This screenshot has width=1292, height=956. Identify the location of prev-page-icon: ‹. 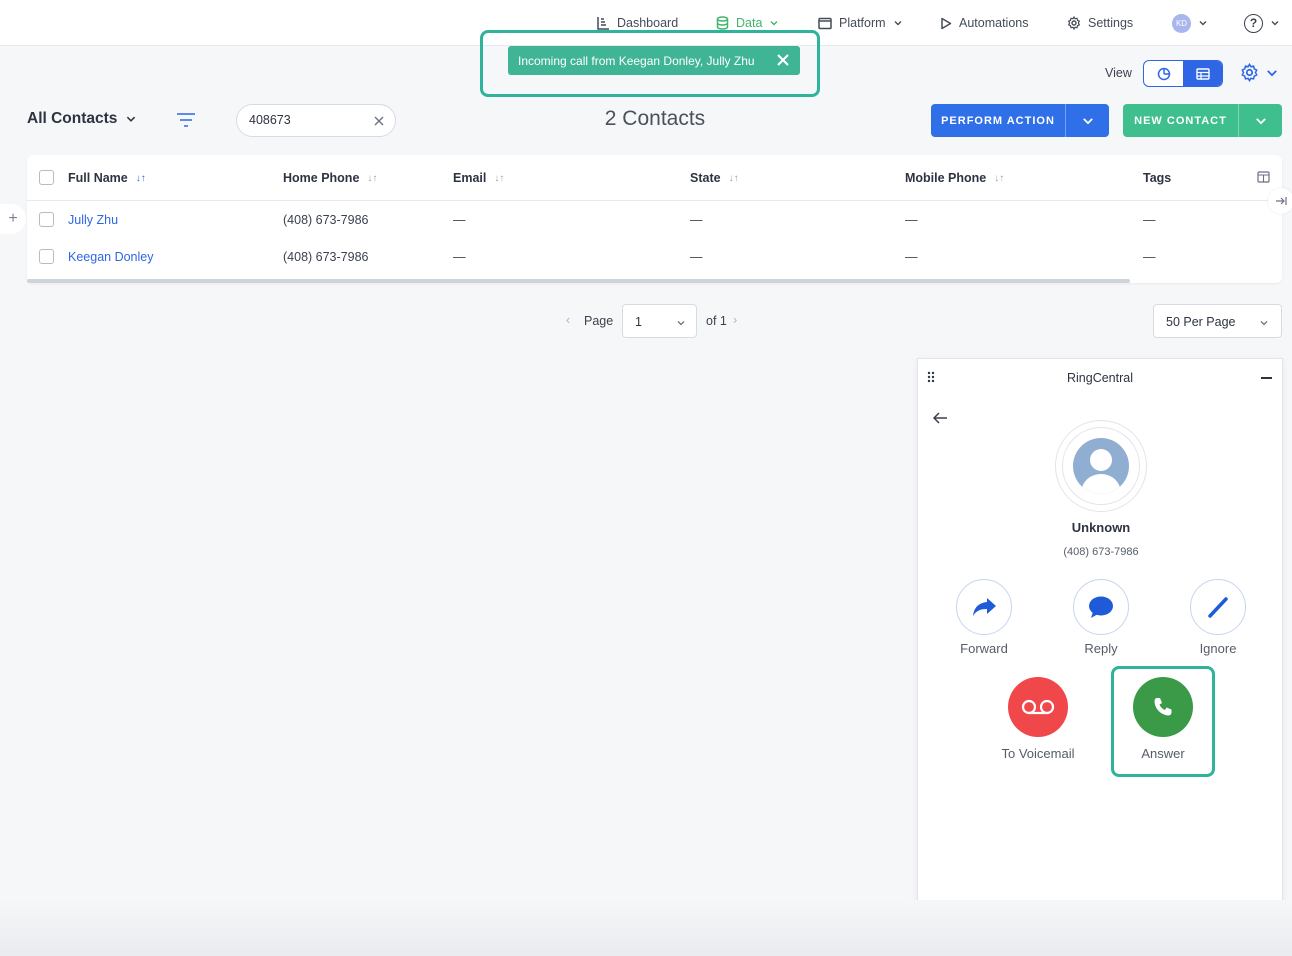
(568, 320).